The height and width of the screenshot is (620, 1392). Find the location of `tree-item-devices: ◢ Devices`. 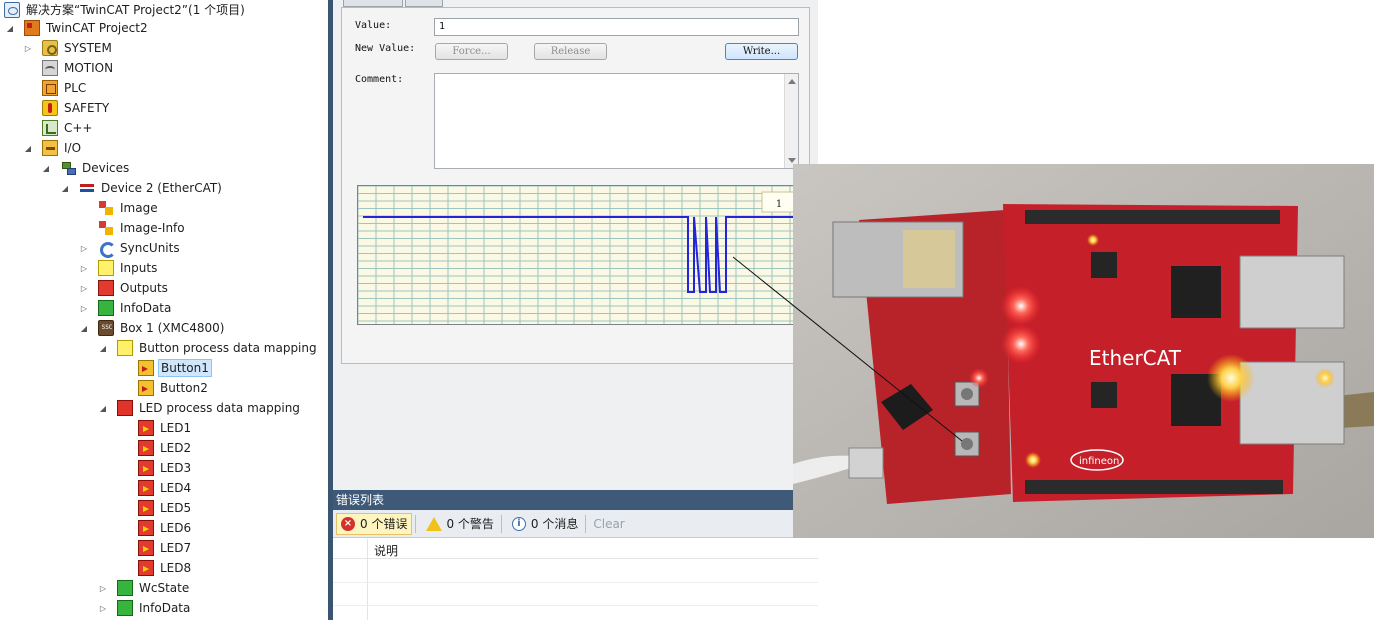

tree-item-devices: ◢ Devices is located at coordinates (164, 168).